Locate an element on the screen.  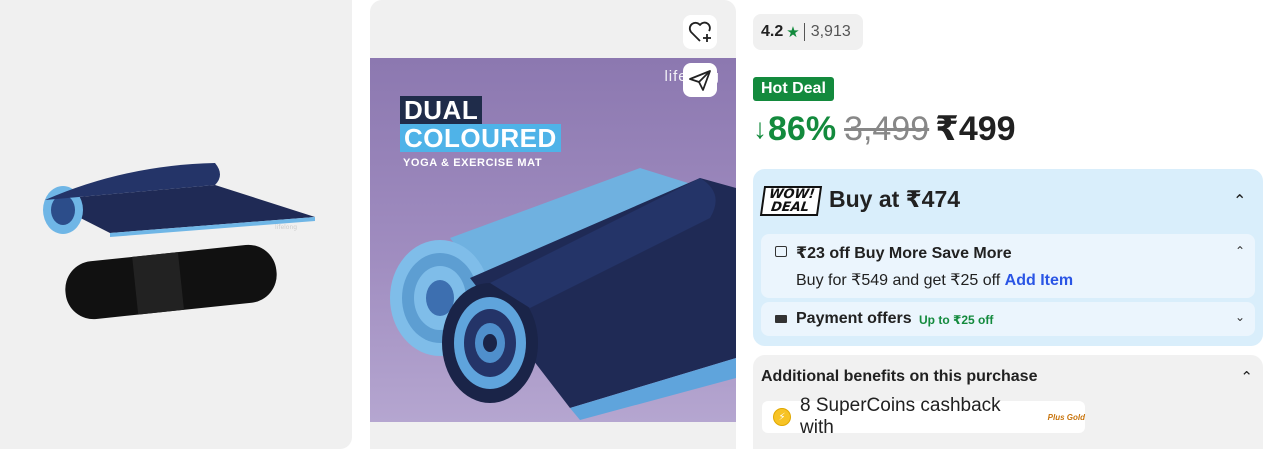
hot-deal-badge: Hot Deal is located at coordinates (793, 89).